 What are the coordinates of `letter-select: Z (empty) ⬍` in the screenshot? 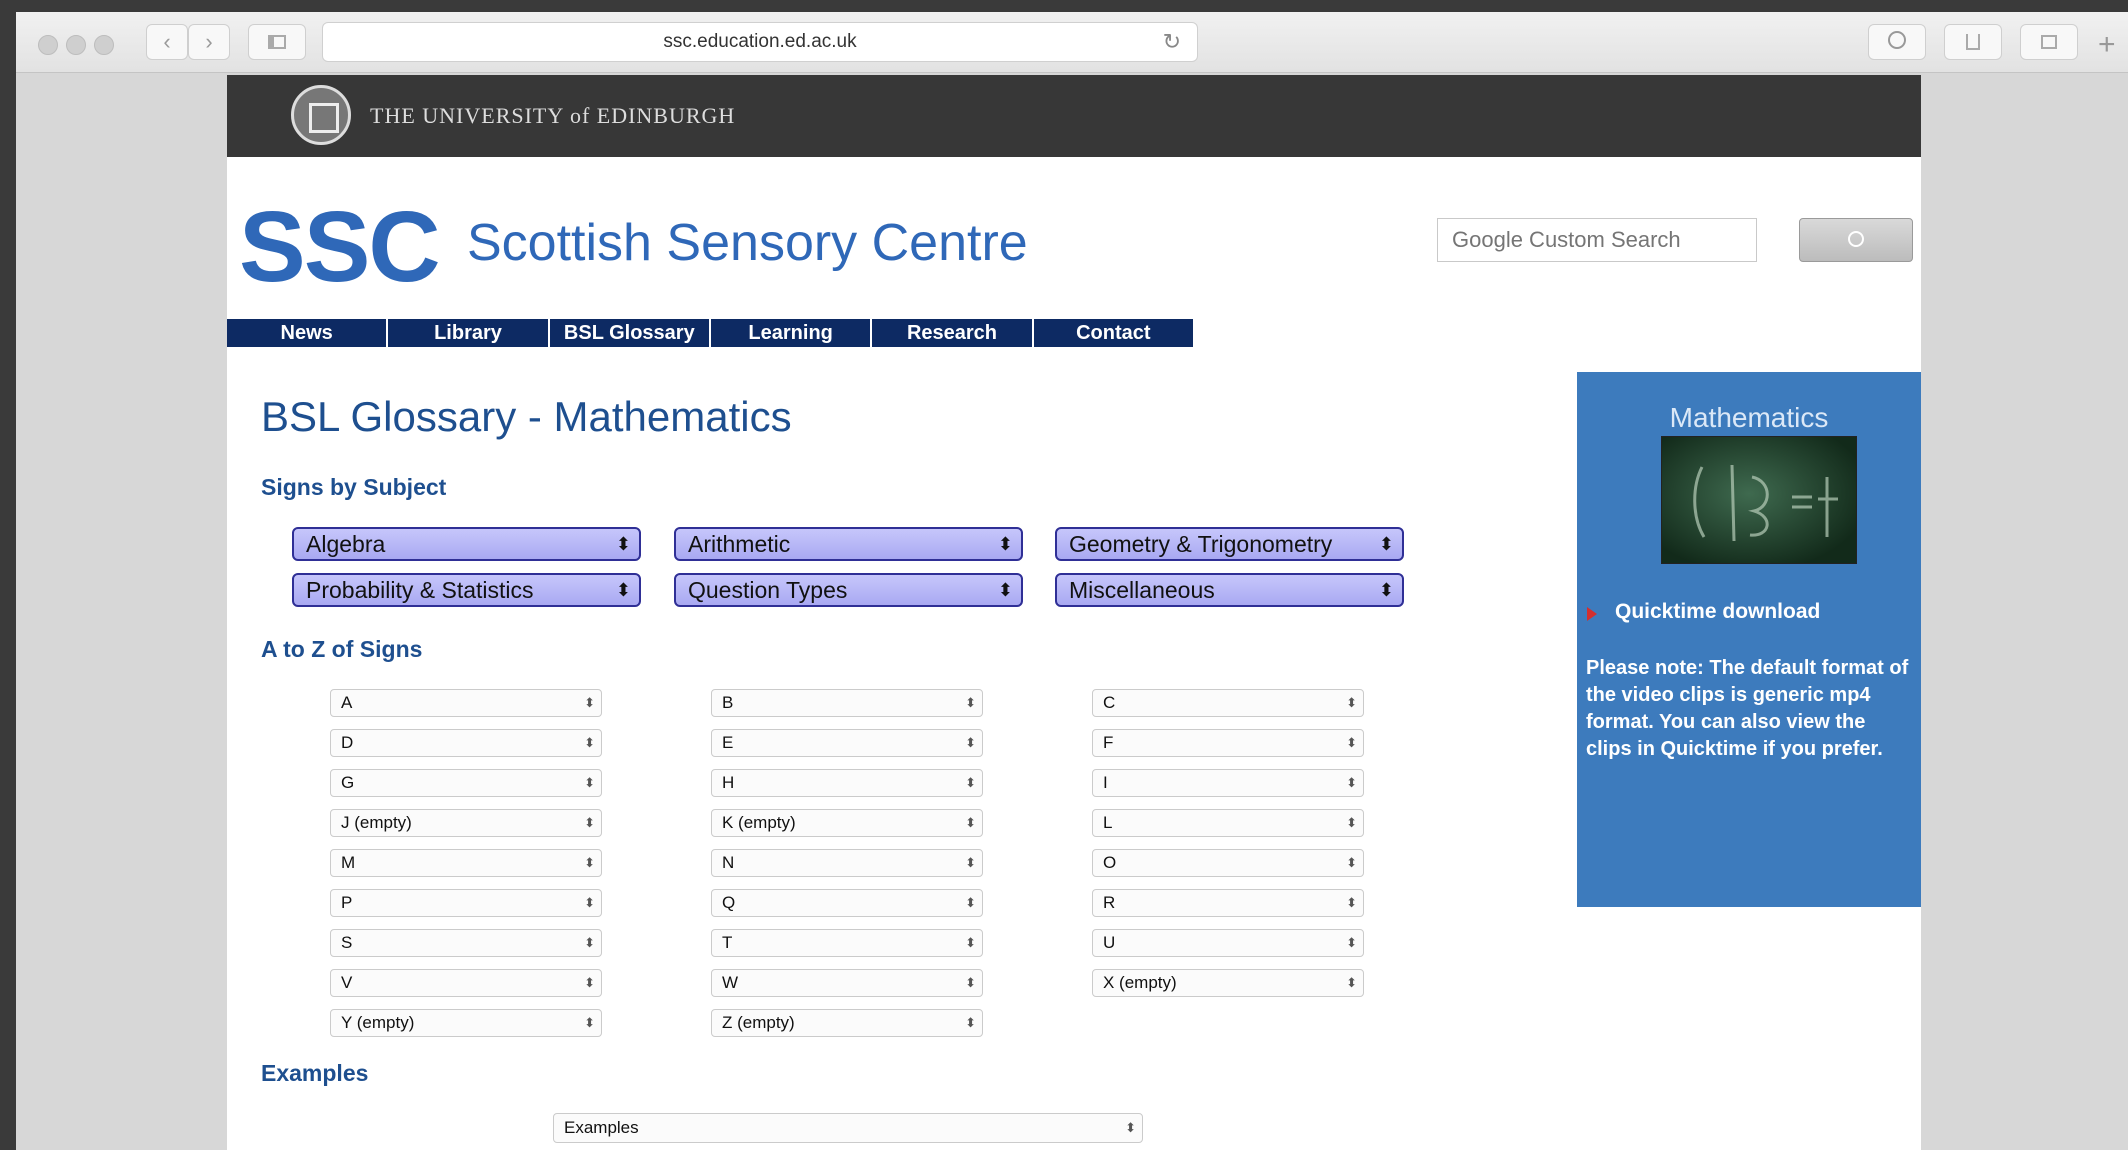 It's located at (847, 1023).